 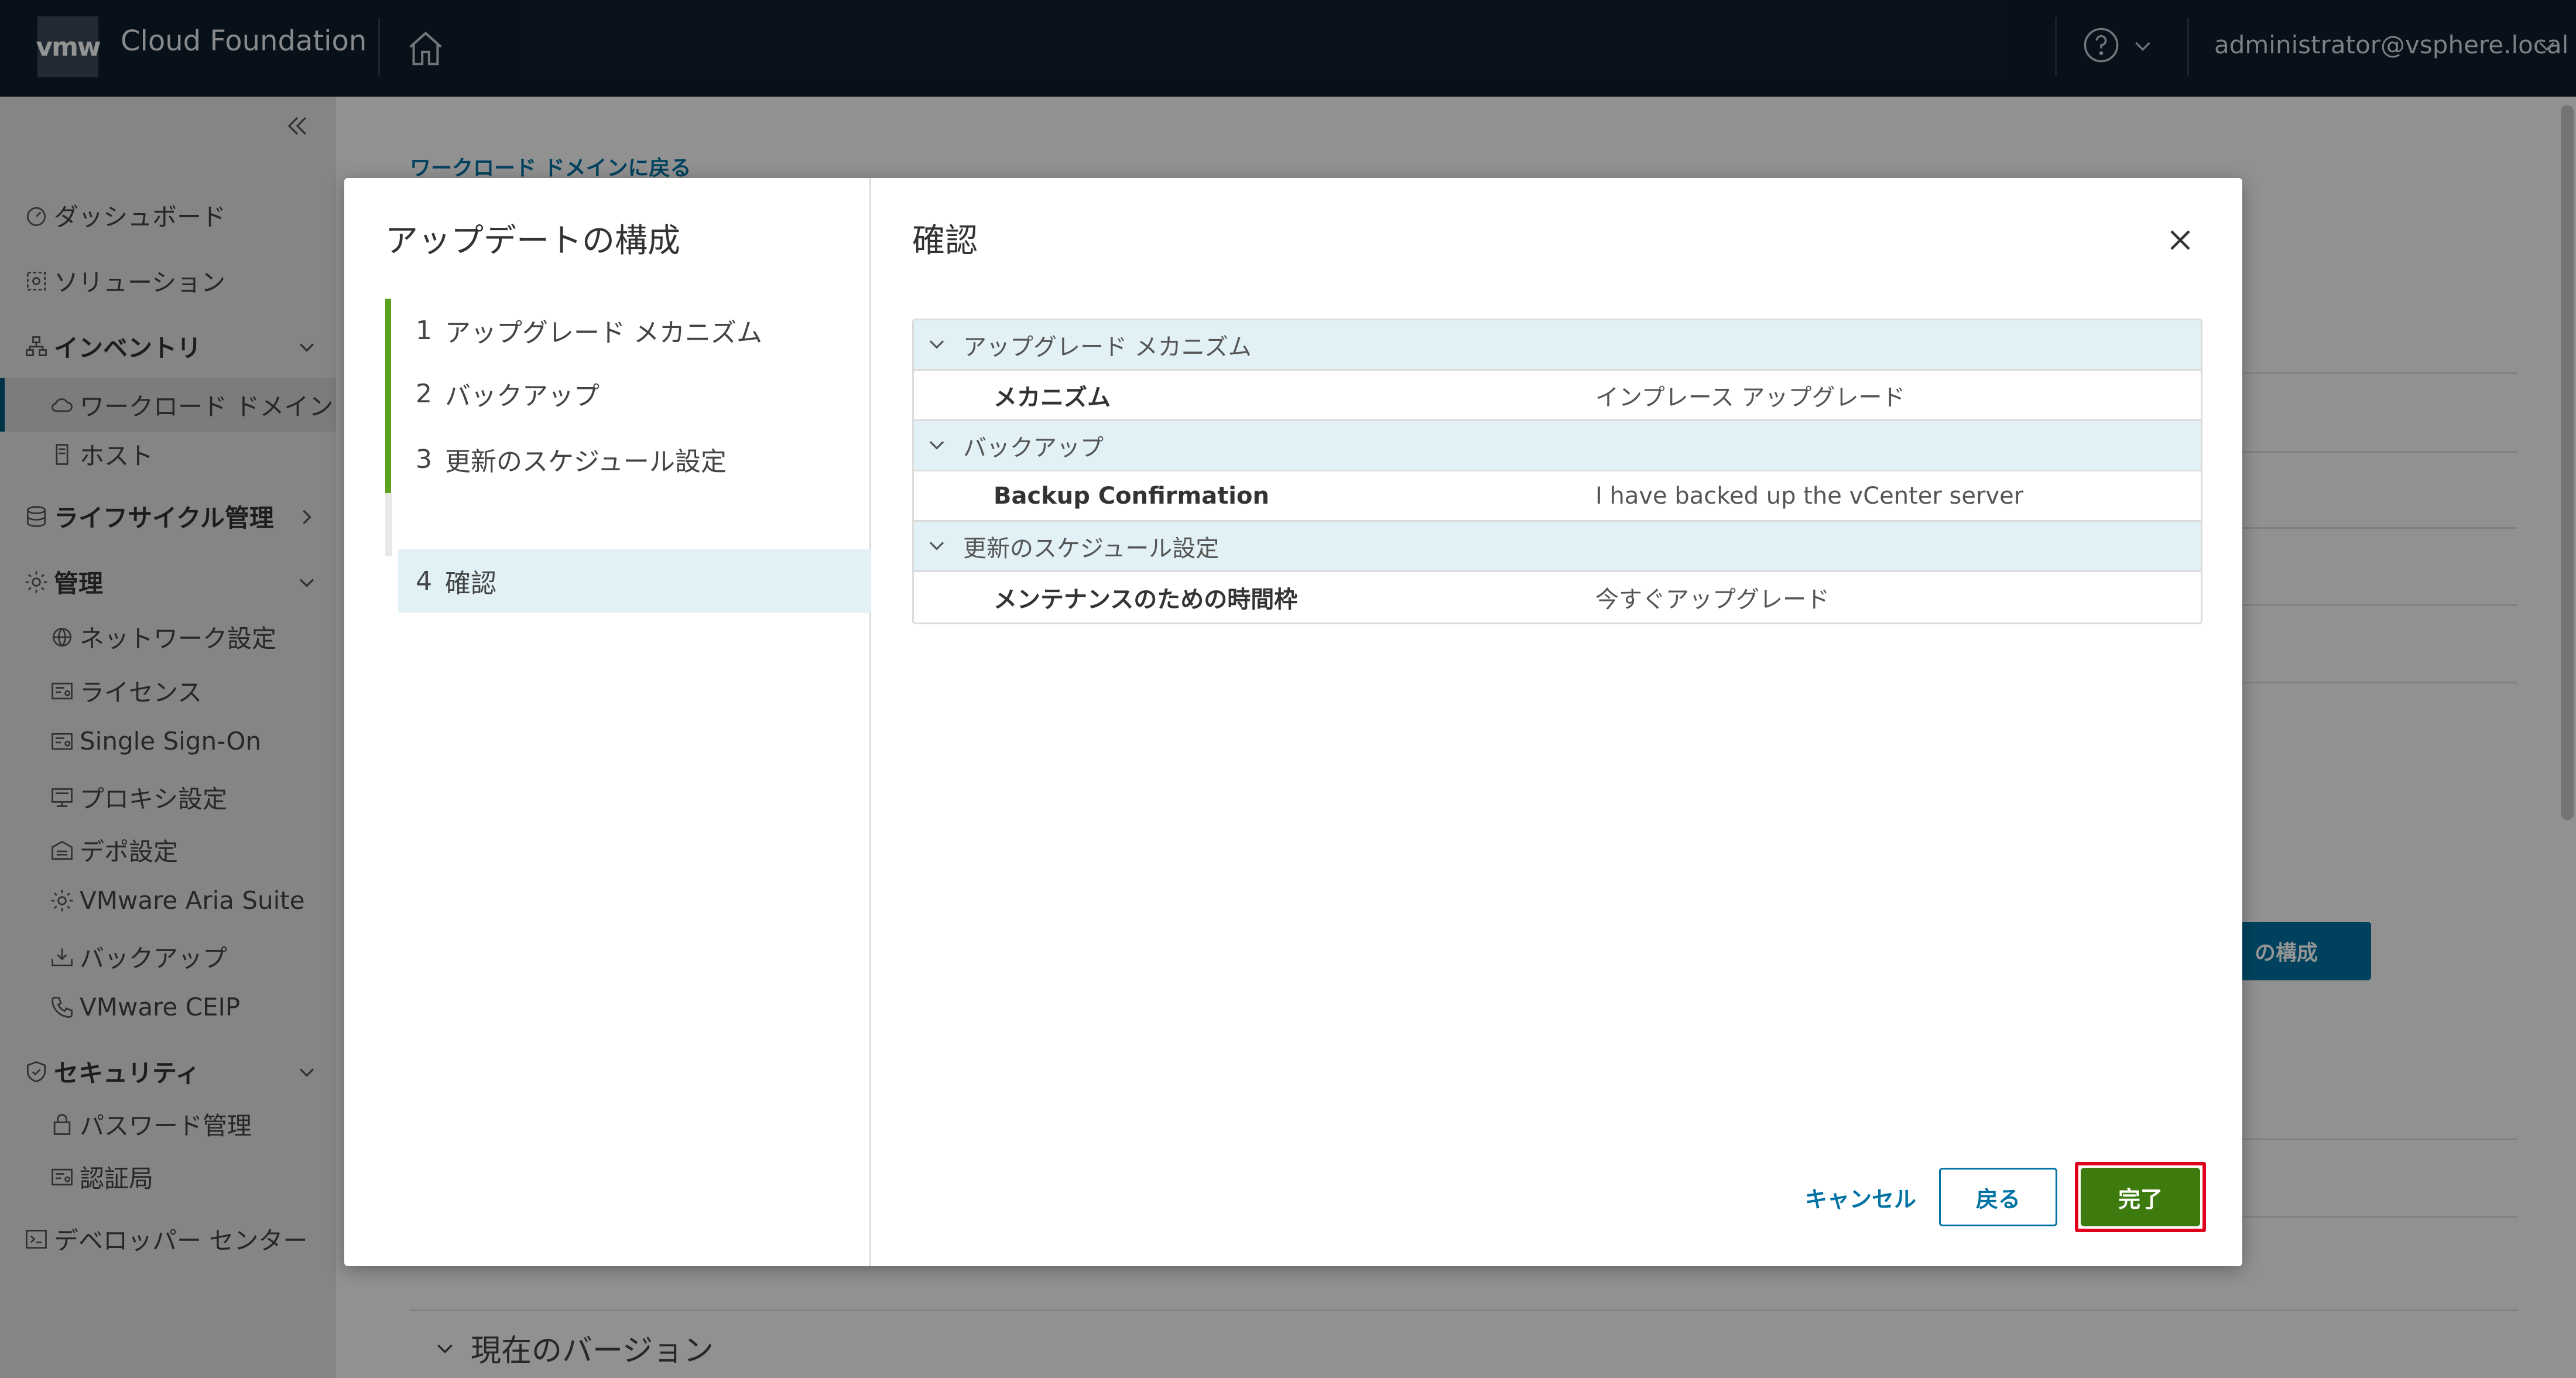 I want to click on section-label: 更新のスケジュール設定, so click(x=1091, y=548).